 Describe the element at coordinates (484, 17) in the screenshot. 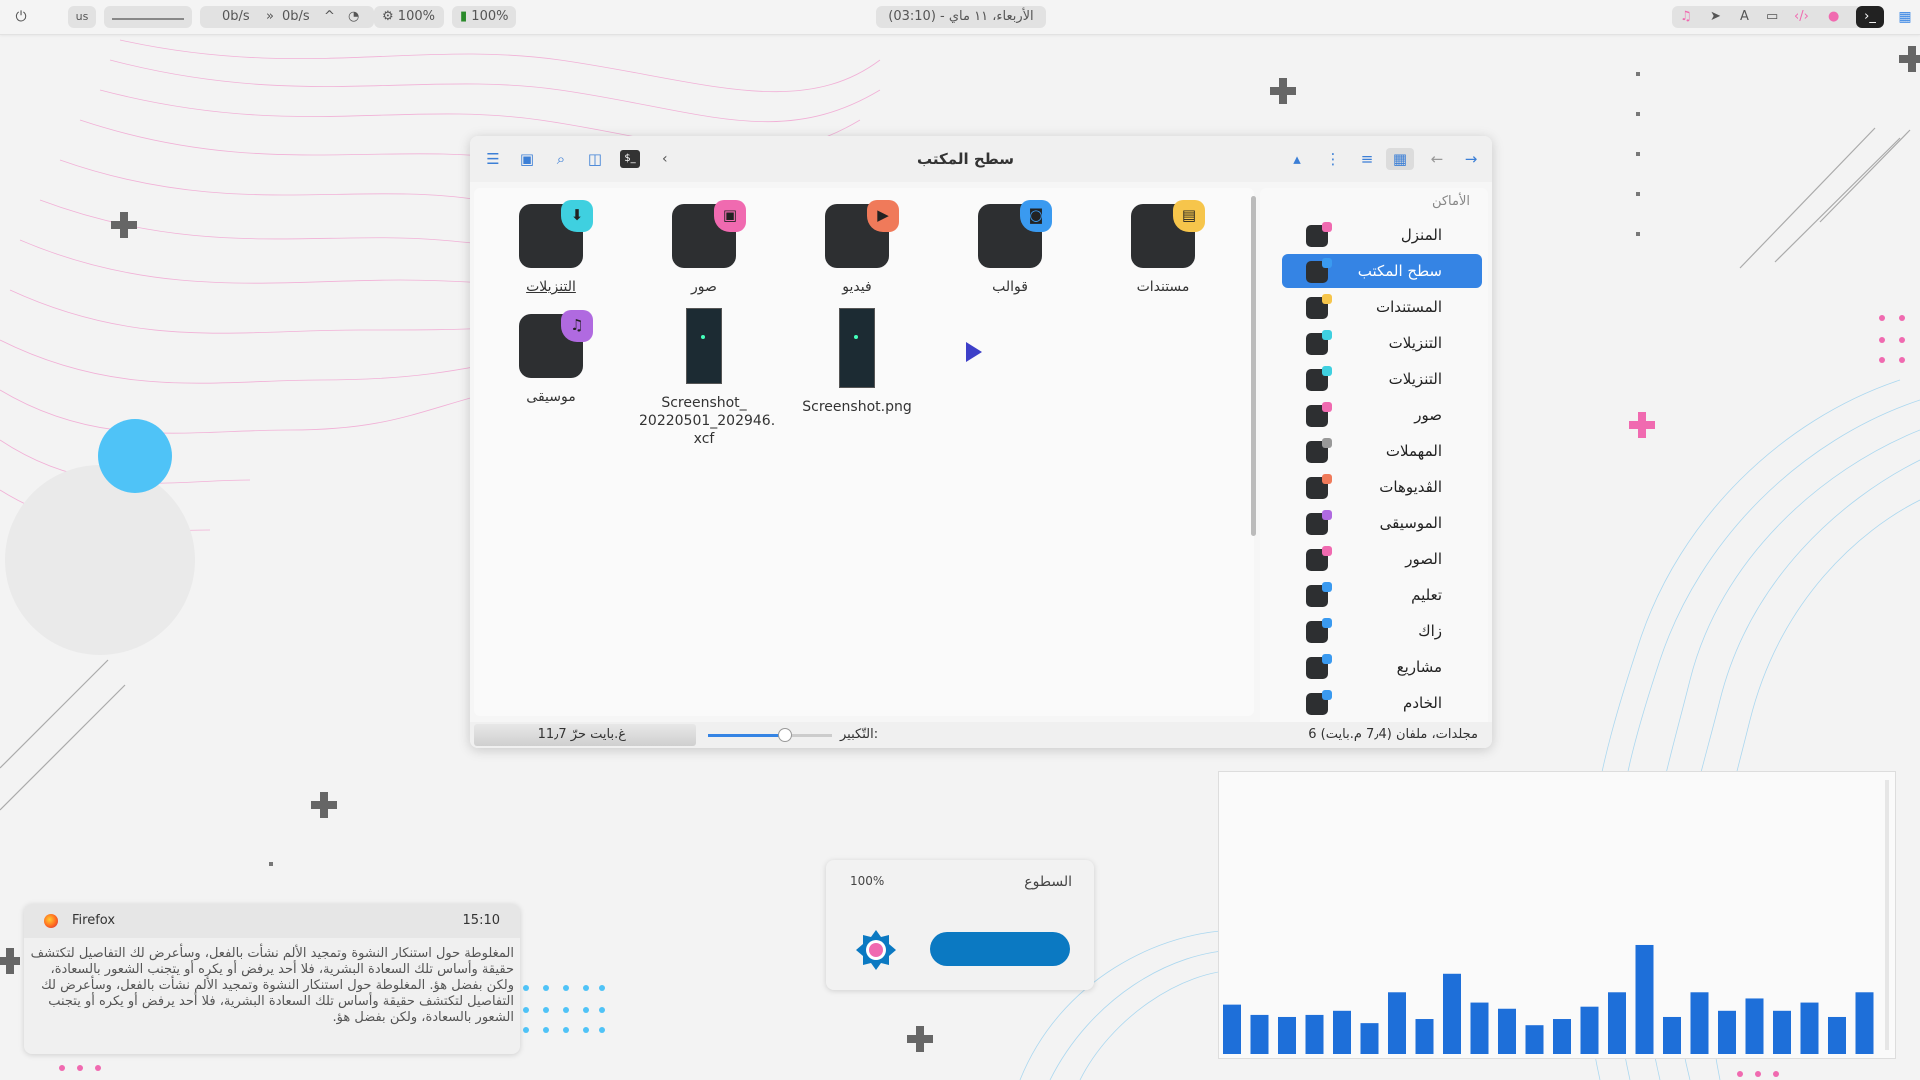

I see `battery-indicator: ▮ 100%` at that location.